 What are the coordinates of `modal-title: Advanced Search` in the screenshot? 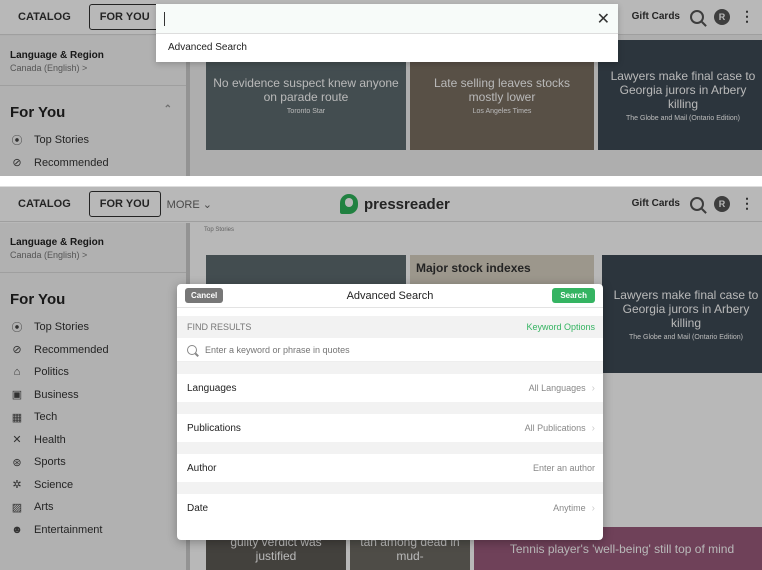 It's located at (390, 295).